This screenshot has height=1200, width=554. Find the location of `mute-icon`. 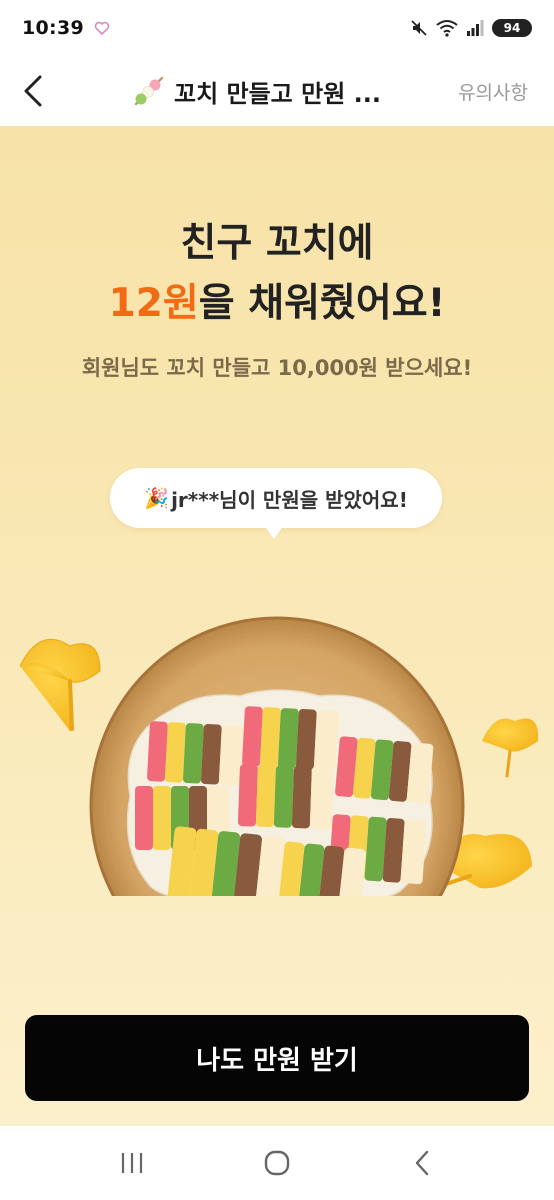

mute-icon is located at coordinates (419, 28).